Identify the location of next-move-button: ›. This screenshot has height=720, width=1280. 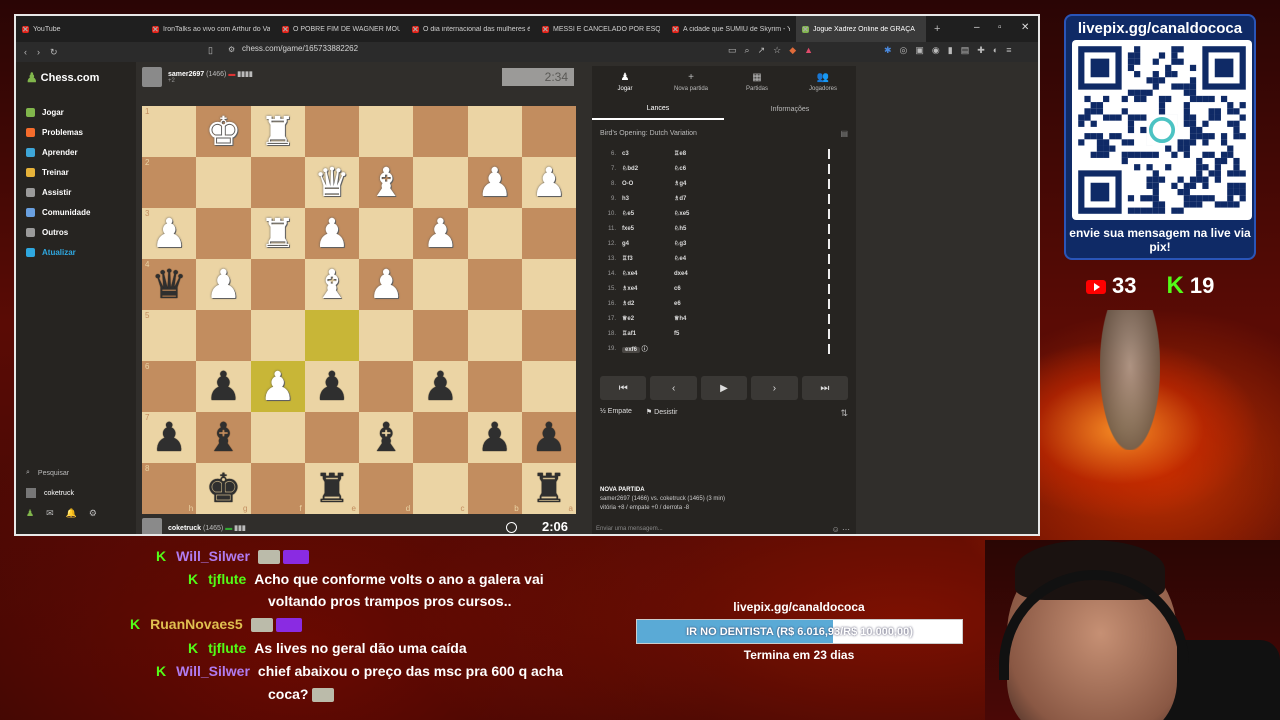
(774, 388).